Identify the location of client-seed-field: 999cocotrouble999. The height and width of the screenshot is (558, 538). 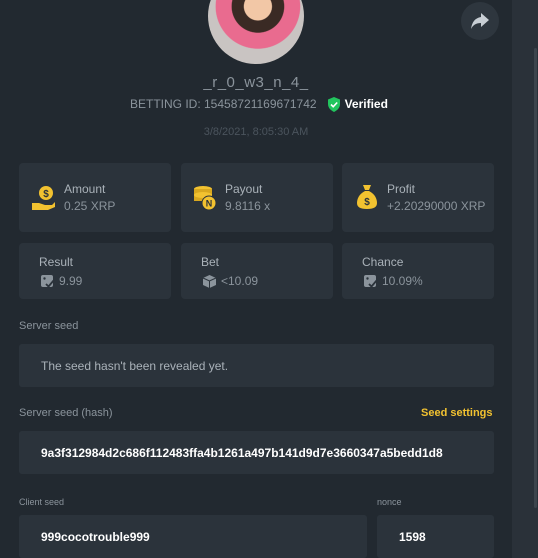
(193, 536).